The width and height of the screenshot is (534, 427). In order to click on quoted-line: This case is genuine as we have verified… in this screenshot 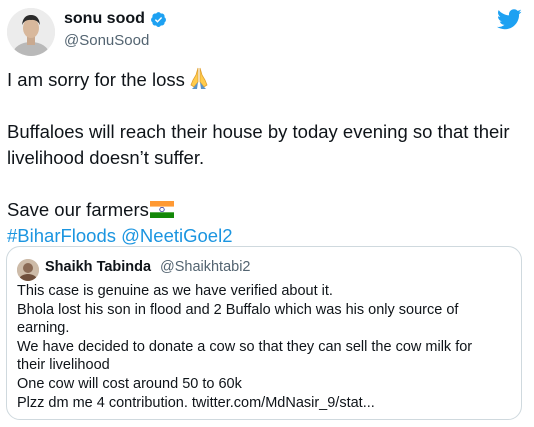, I will do `click(175, 291)`.